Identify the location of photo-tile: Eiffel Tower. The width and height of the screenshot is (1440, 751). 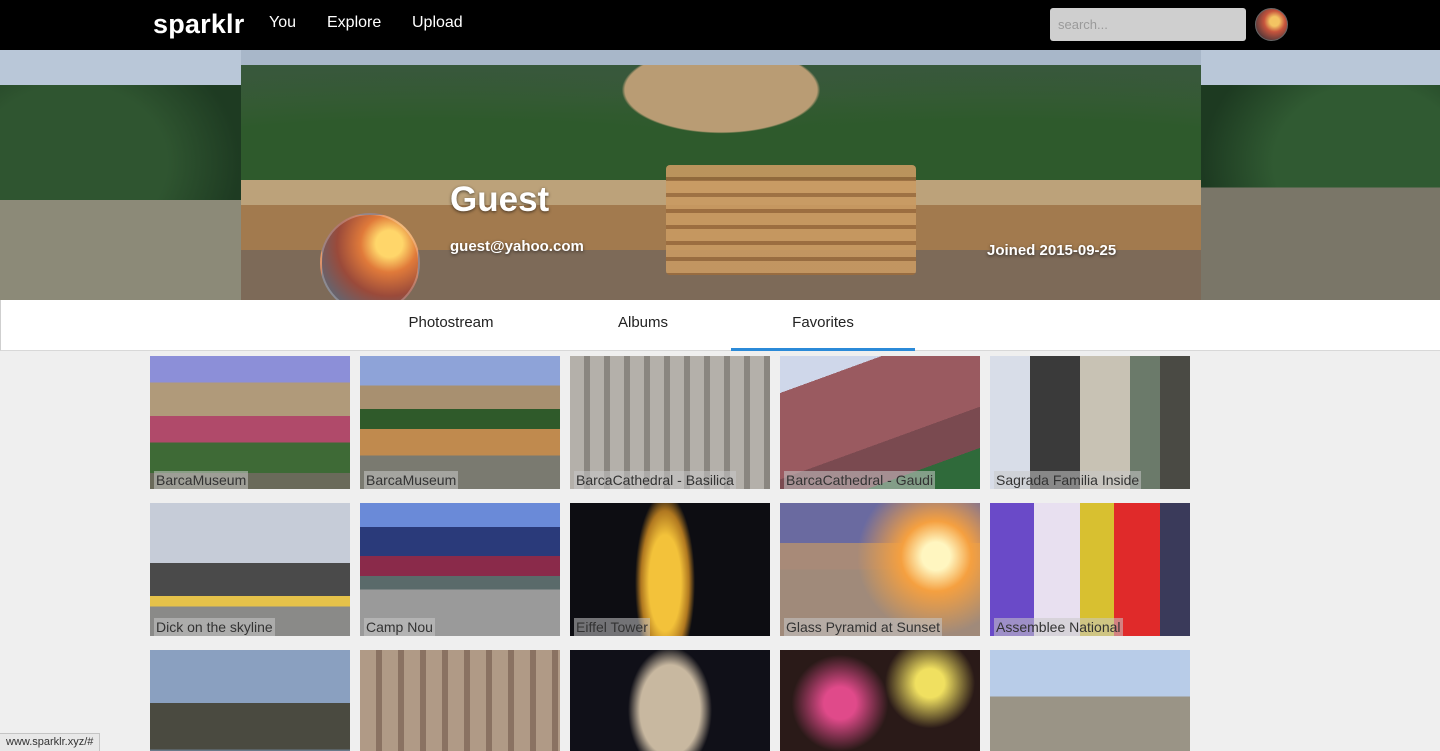
(670, 569).